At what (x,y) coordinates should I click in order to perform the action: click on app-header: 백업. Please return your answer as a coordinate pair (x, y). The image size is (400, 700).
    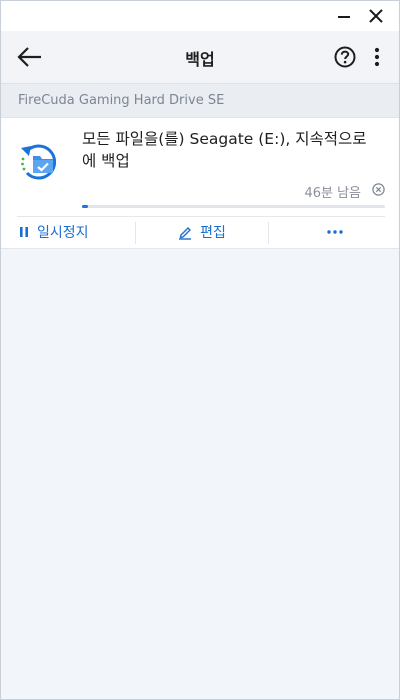
    Looking at the image, I should click on (200, 57).